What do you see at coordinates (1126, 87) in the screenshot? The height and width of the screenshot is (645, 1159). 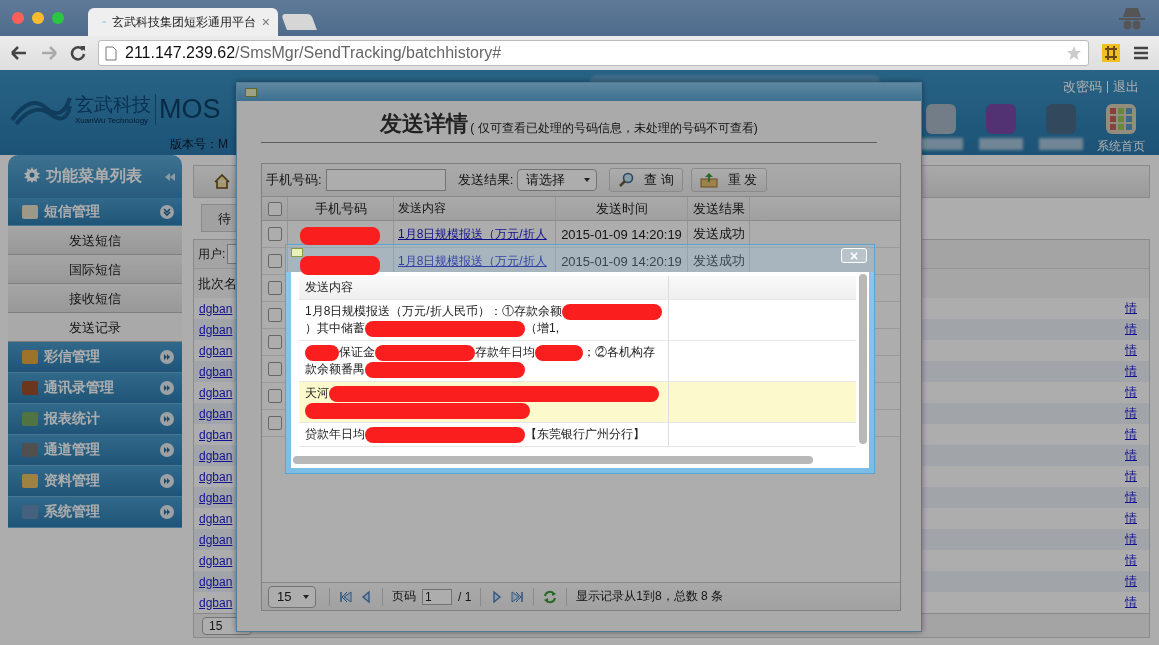 I see `account-link: 退出` at bounding box center [1126, 87].